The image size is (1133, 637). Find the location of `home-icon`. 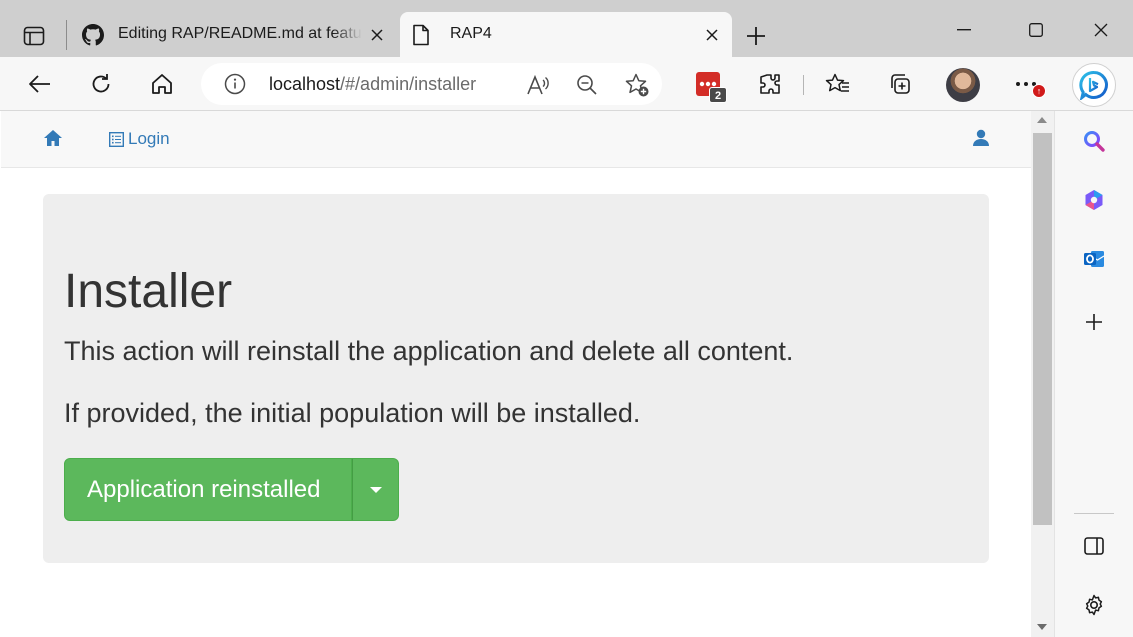

home-icon is located at coordinates (162, 84).